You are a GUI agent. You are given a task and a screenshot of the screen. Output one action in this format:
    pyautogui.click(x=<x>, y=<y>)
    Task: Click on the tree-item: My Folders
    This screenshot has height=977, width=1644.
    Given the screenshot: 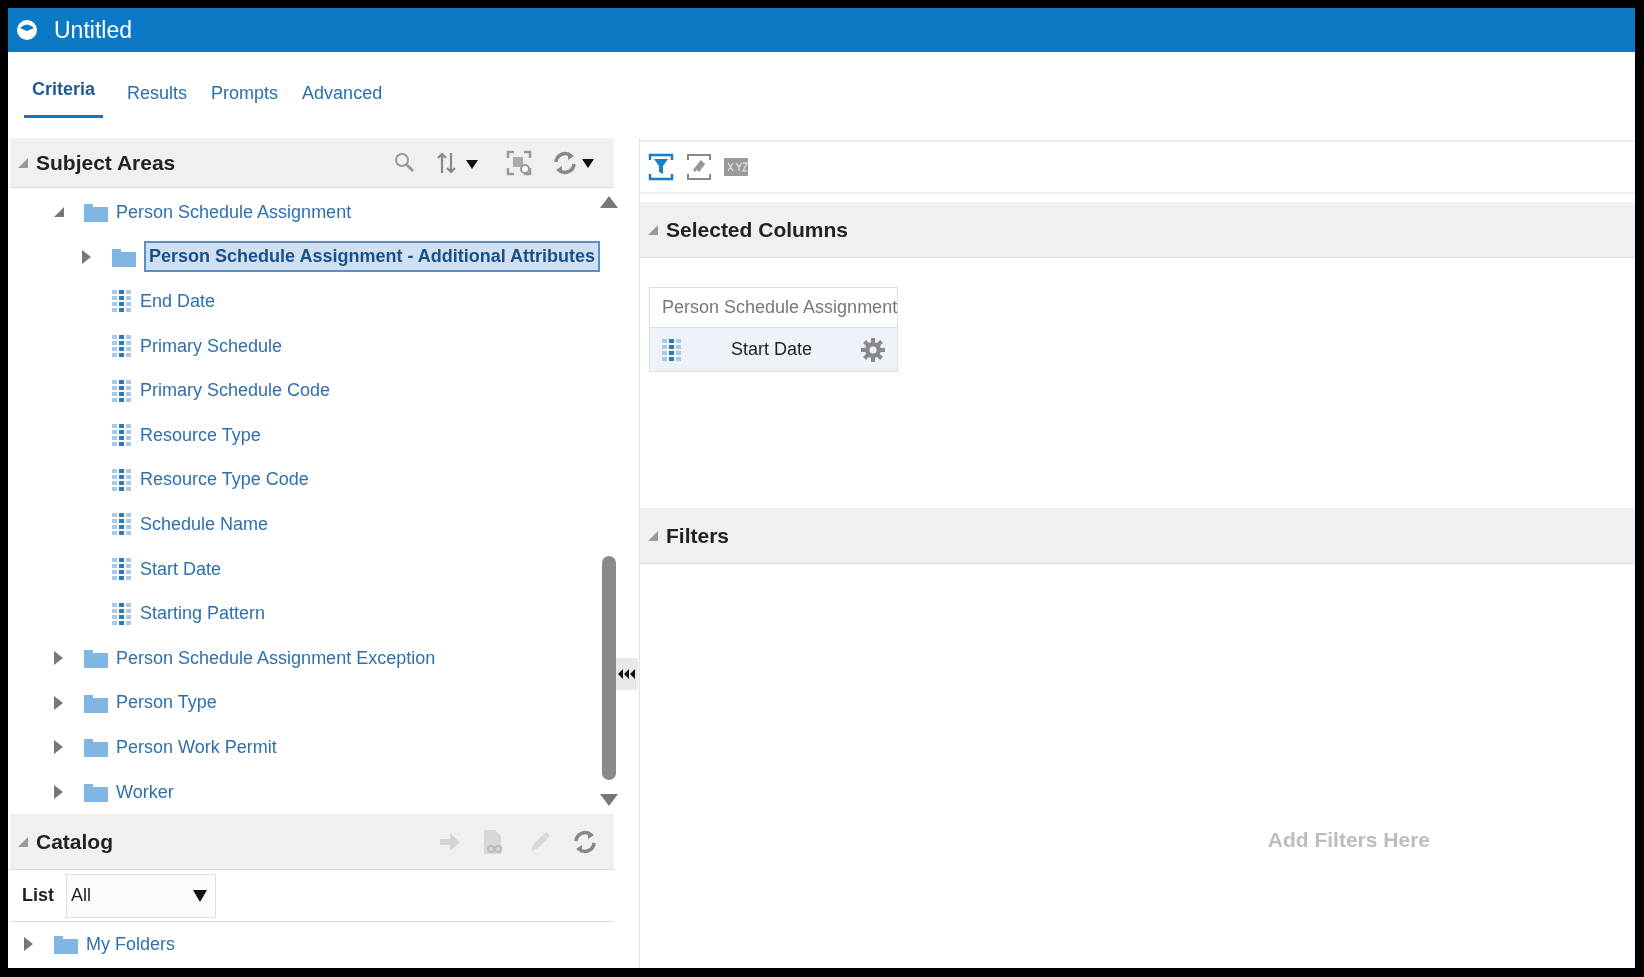 What is the action you would take?
    pyautogui.click(x=130, y=944)
    